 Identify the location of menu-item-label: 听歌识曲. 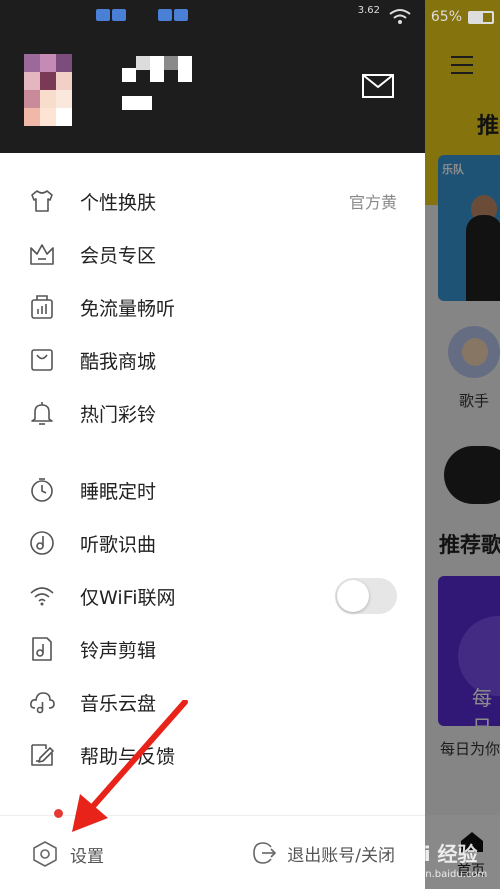
(118, 544).